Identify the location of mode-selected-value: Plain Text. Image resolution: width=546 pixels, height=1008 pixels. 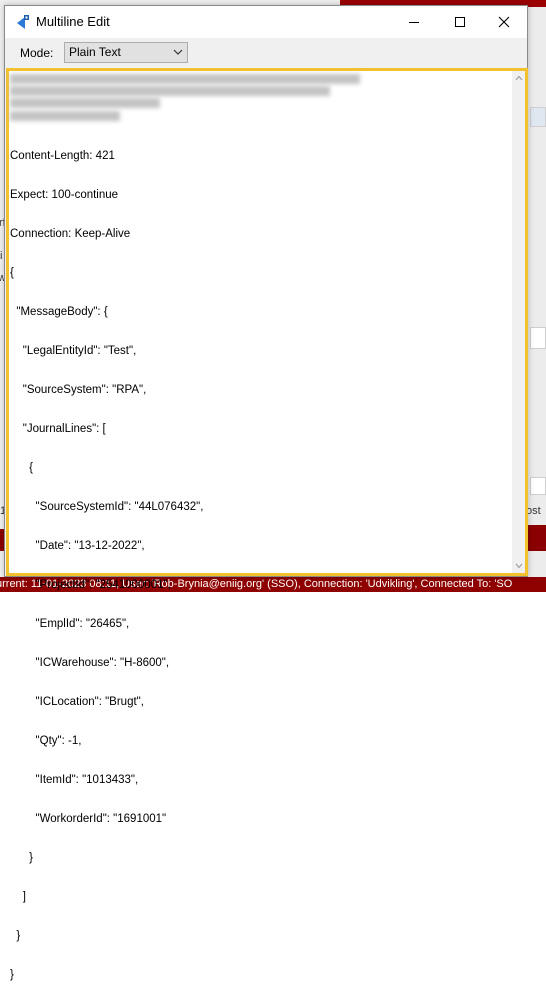
(95, 52).